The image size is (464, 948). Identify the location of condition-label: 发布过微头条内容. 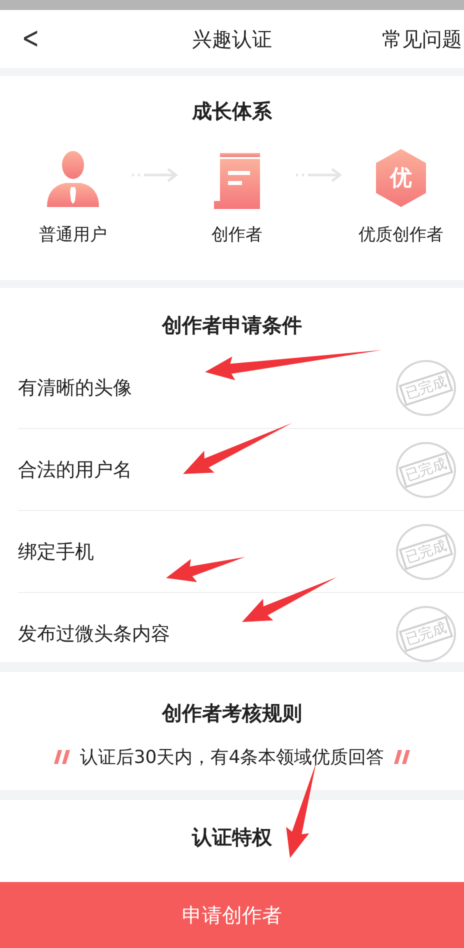
(94, 634).